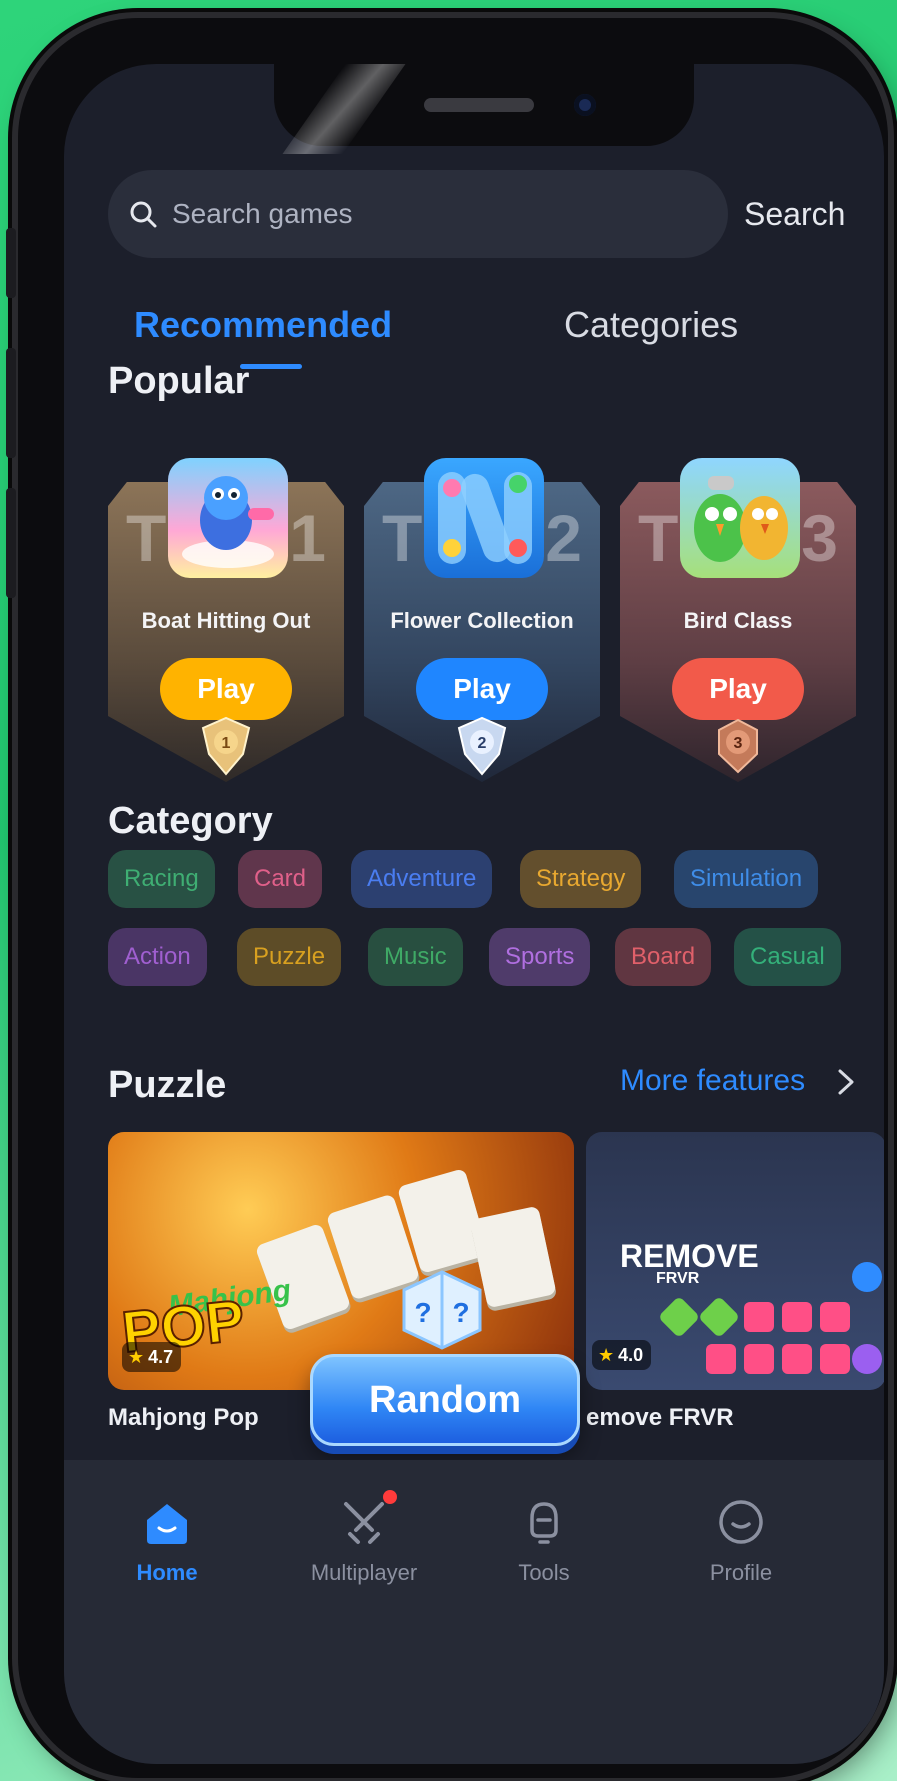 This screenshot has height=1781, width=897. Describe the element at coordinates (280, 879) in the screenshot. I see `chip-card: Card` at that location.